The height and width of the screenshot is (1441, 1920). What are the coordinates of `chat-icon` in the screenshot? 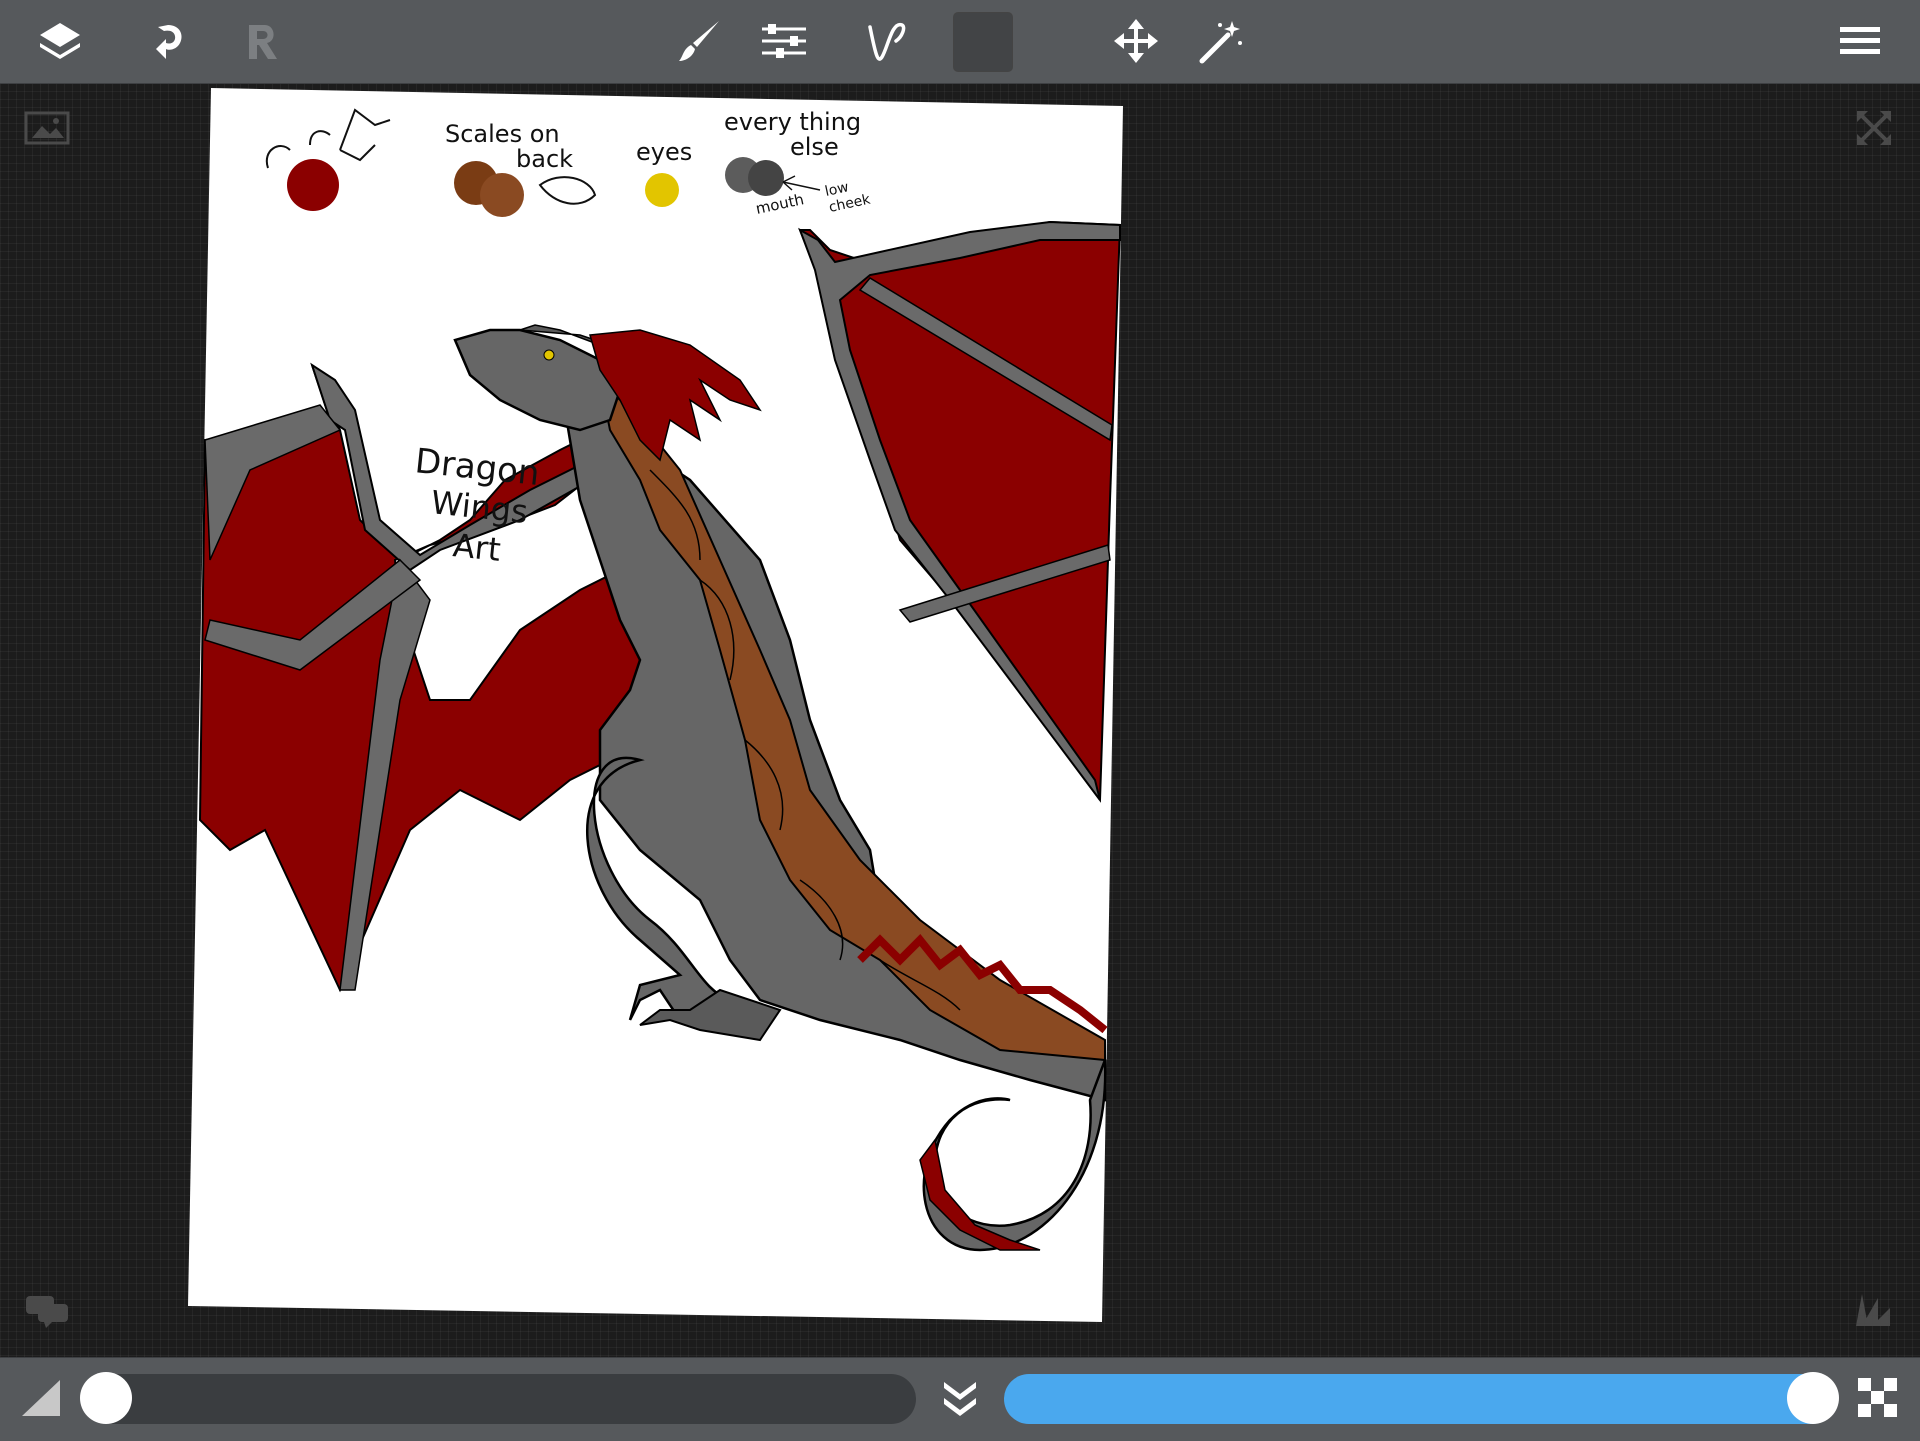 It's located at (47, 1311).